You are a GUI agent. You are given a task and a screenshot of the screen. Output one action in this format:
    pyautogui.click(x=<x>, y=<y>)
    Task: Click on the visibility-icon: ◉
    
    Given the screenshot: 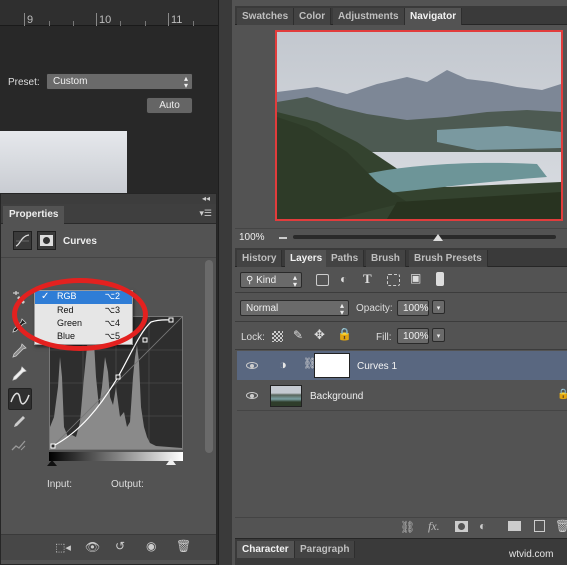 What is the action you would take?
    pyautogui.click(x=151, y=546)
    